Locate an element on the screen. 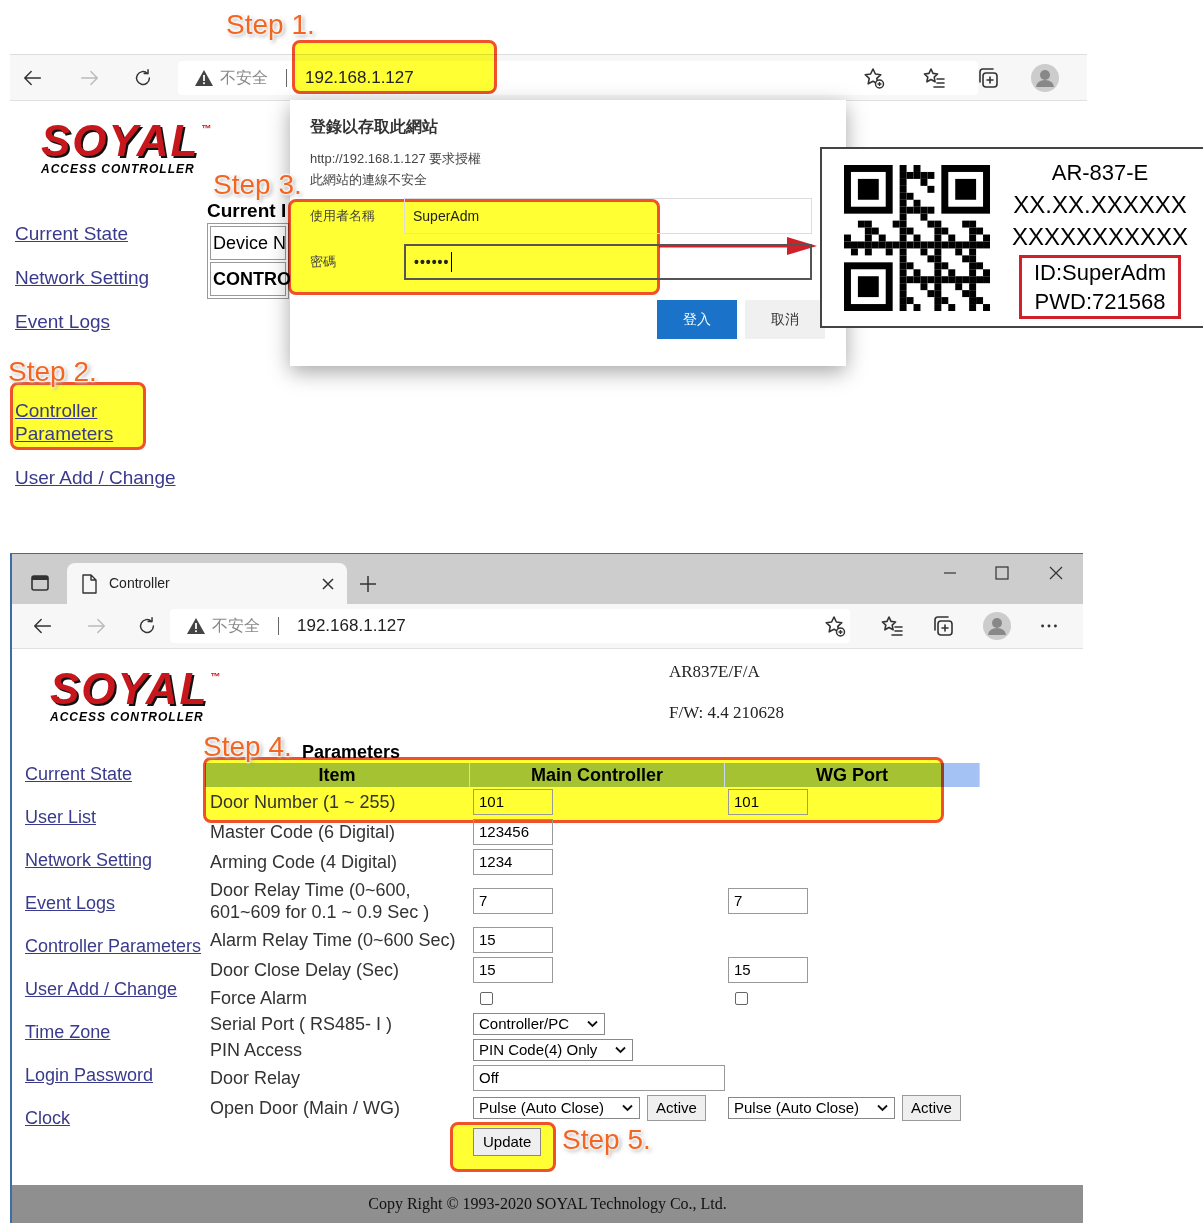  username-field: SuperAdm is located at coordinates (608, 216).